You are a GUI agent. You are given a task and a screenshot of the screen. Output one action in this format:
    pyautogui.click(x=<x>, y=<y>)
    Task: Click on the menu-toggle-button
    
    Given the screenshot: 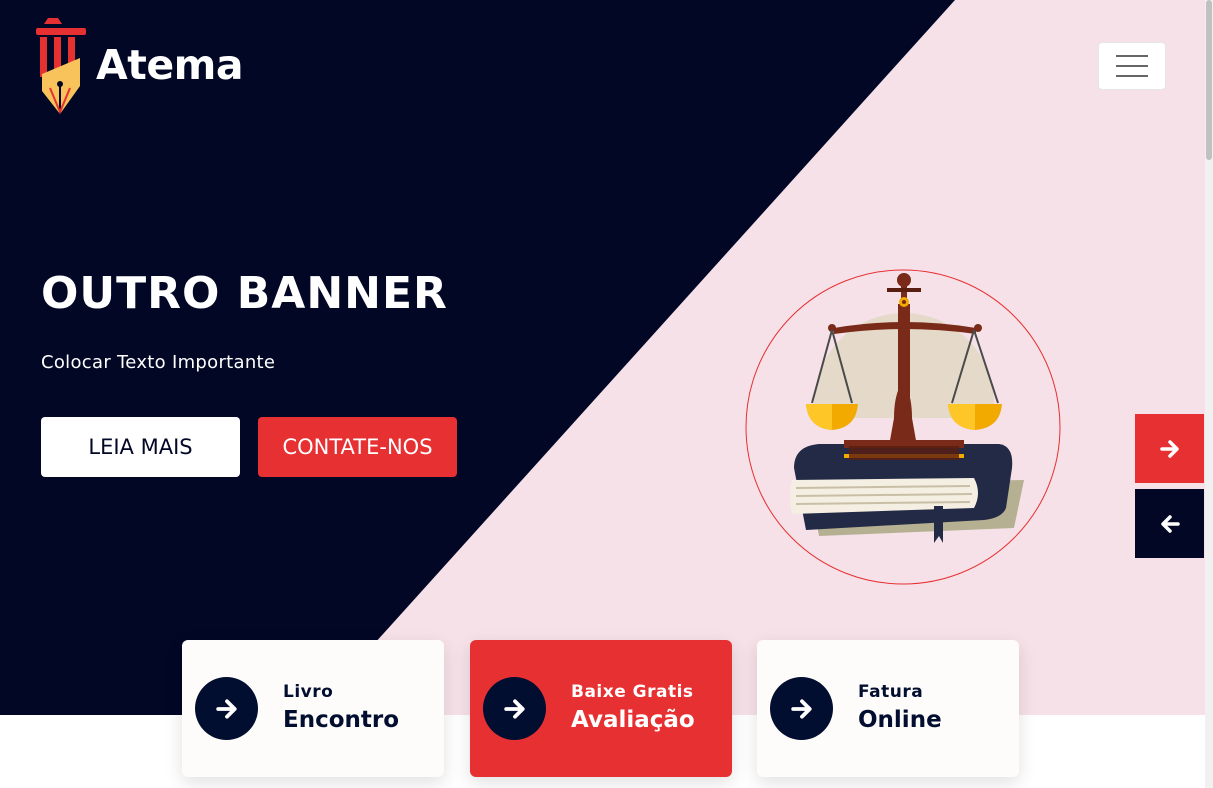 What is the action you would take?
    pyautogui.click(x=1132, y=66)
    